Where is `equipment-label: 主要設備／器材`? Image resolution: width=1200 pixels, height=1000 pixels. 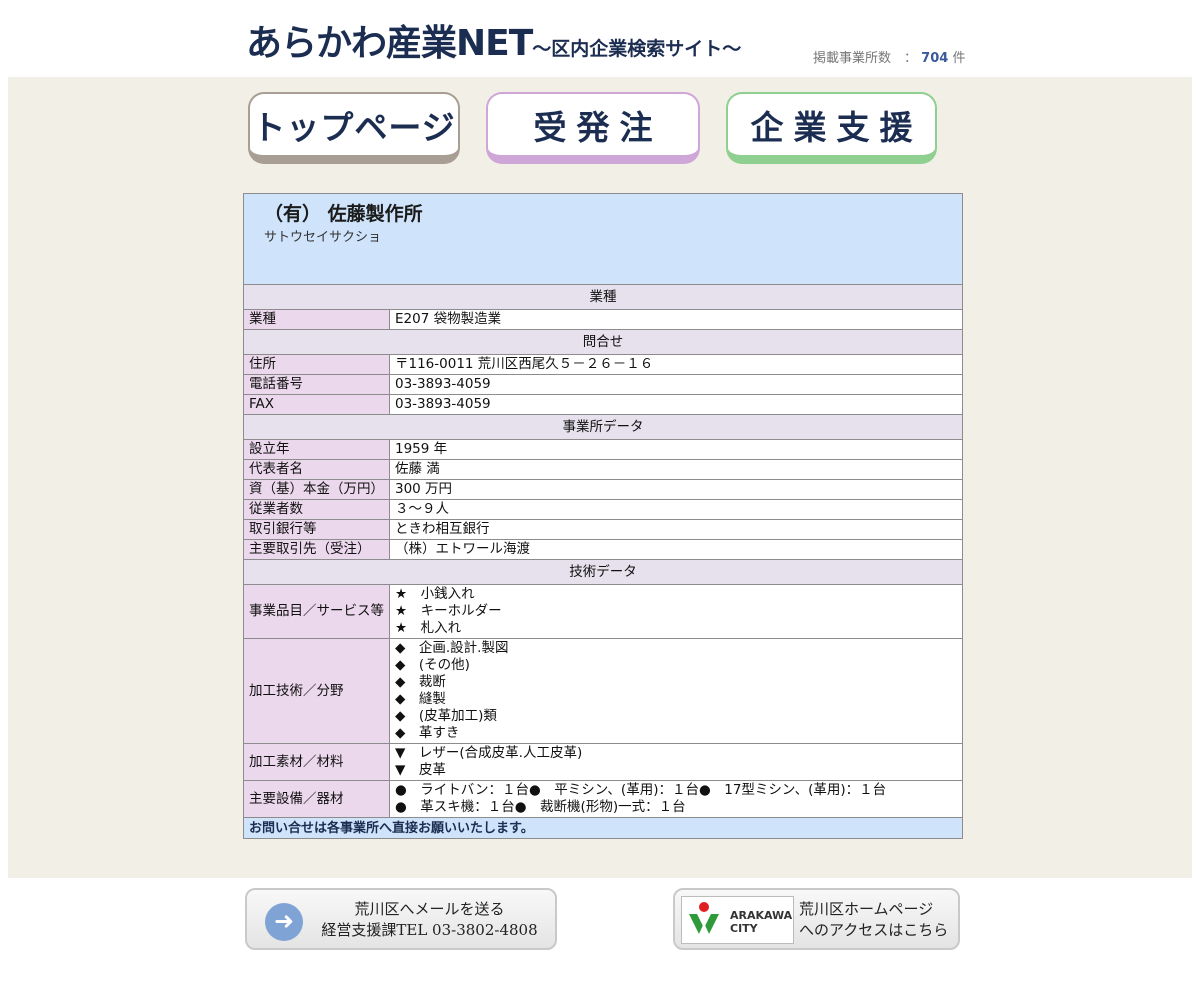
equipment-label: 主要設備／器材 is located at coordinates (316, 799).